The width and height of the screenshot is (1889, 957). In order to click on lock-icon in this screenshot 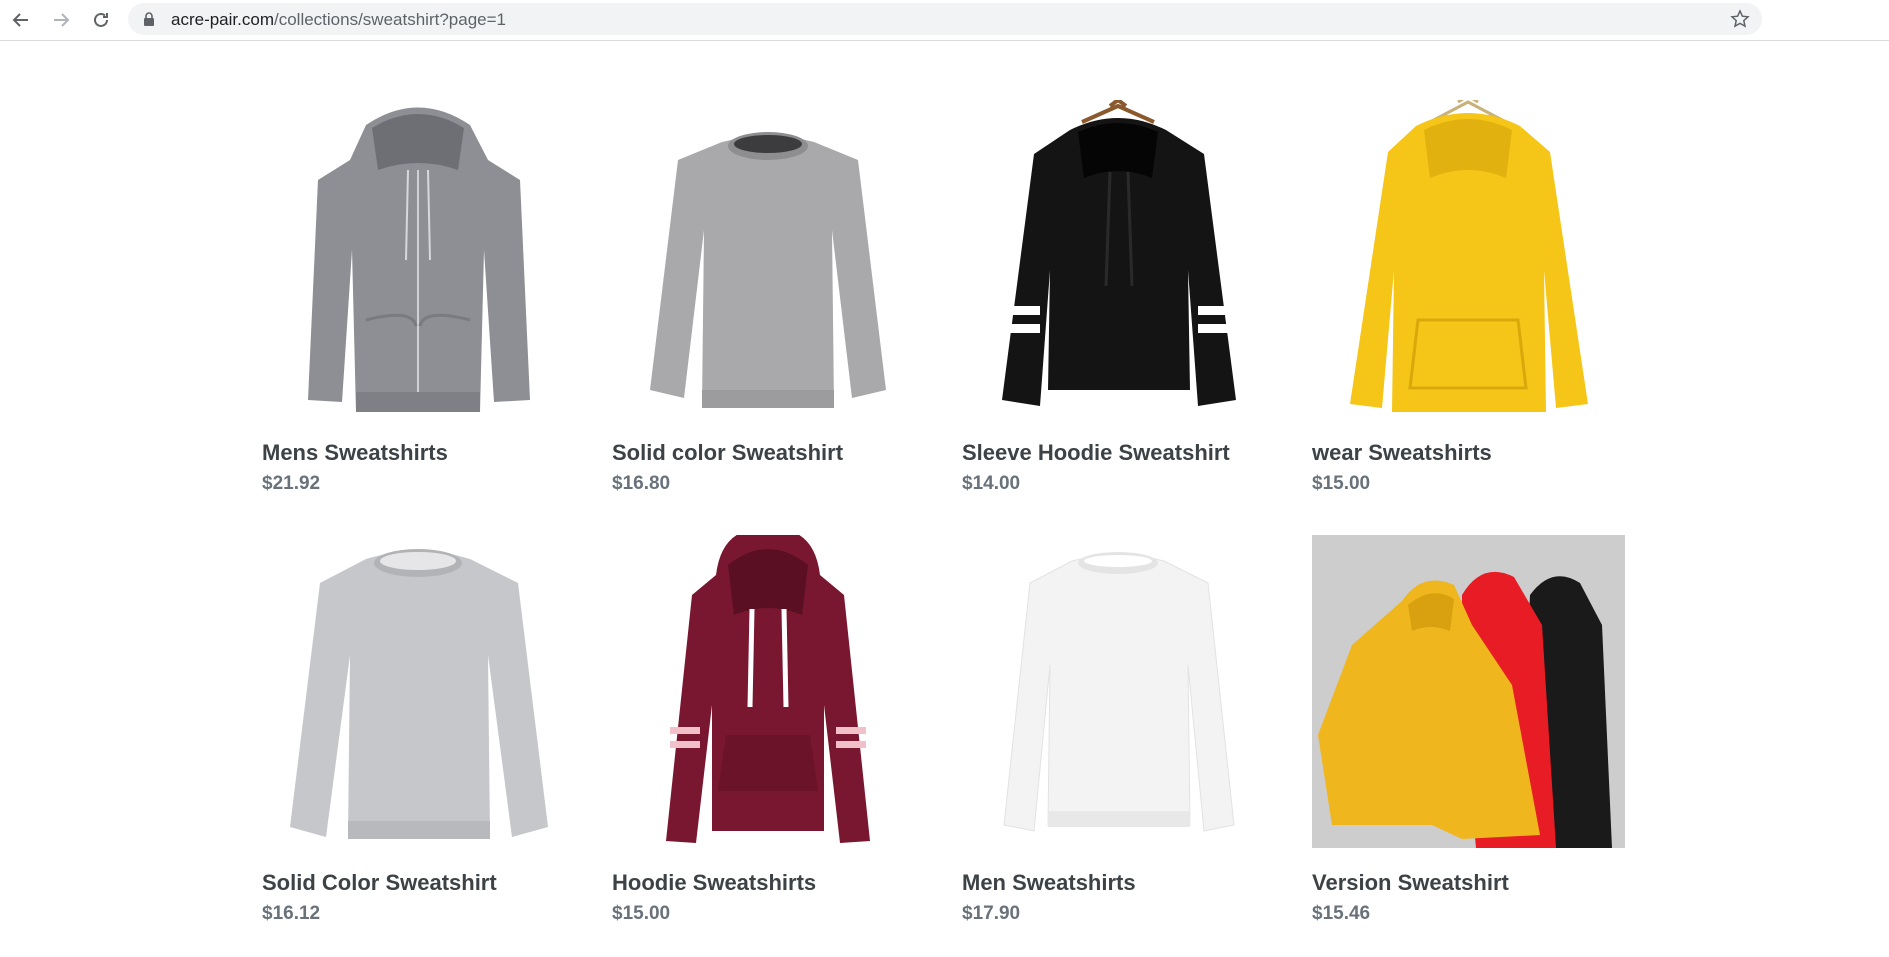, I will do `click(149, 19)`.